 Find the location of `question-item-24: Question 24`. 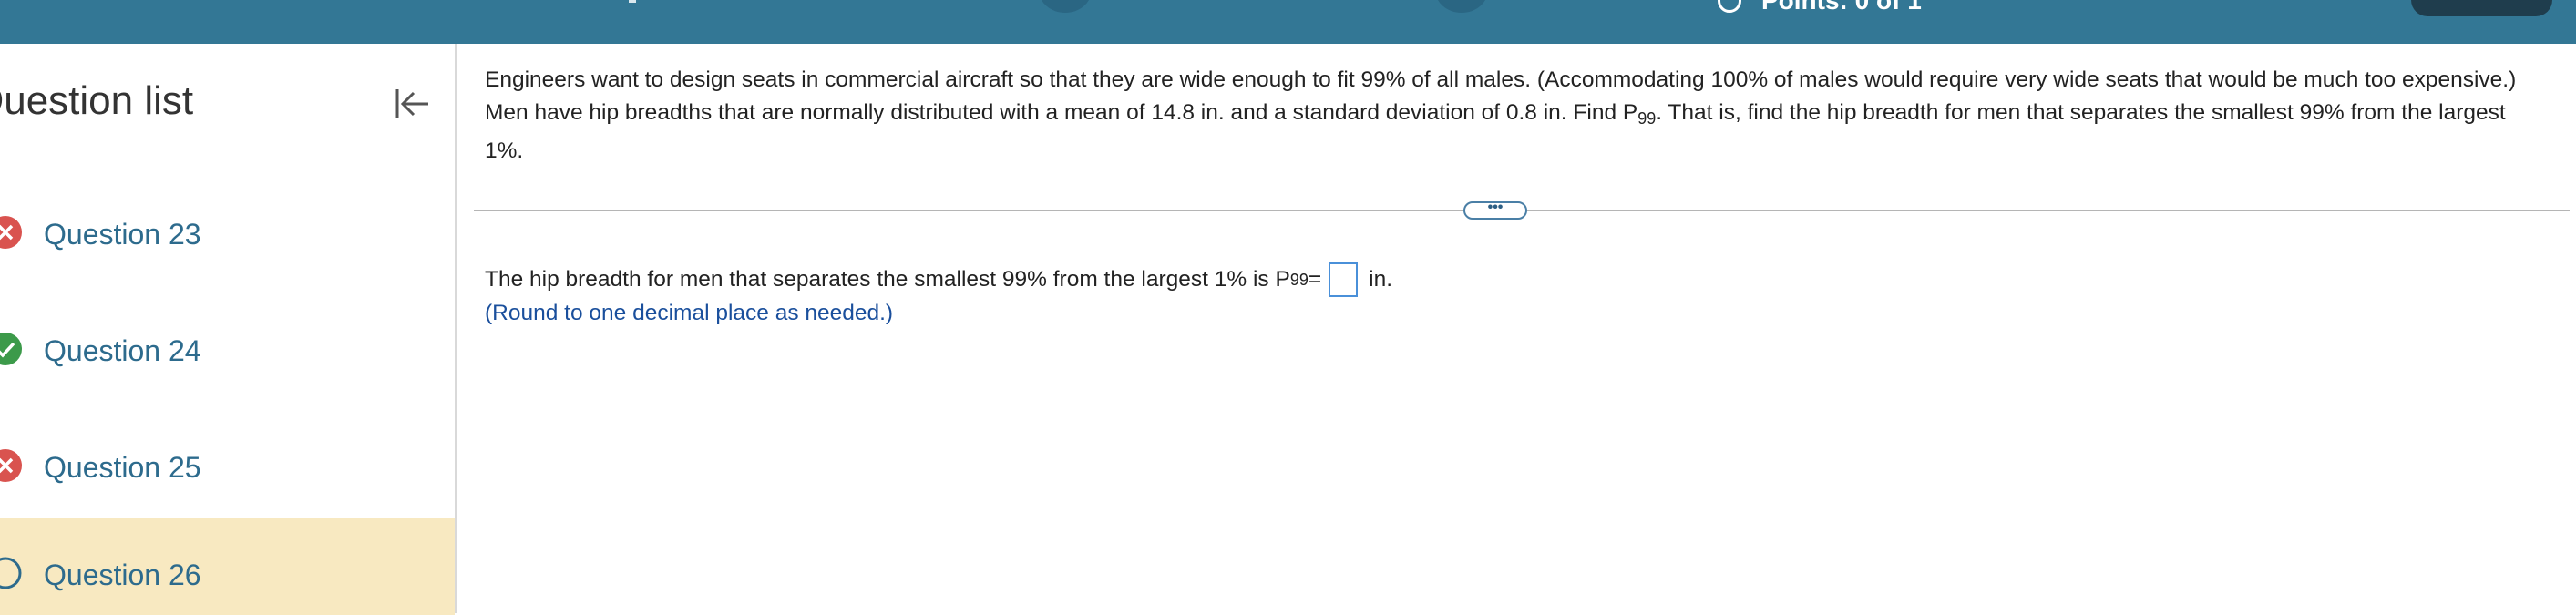

question-item-24: Question 24 is located at coordinates (227, 342).